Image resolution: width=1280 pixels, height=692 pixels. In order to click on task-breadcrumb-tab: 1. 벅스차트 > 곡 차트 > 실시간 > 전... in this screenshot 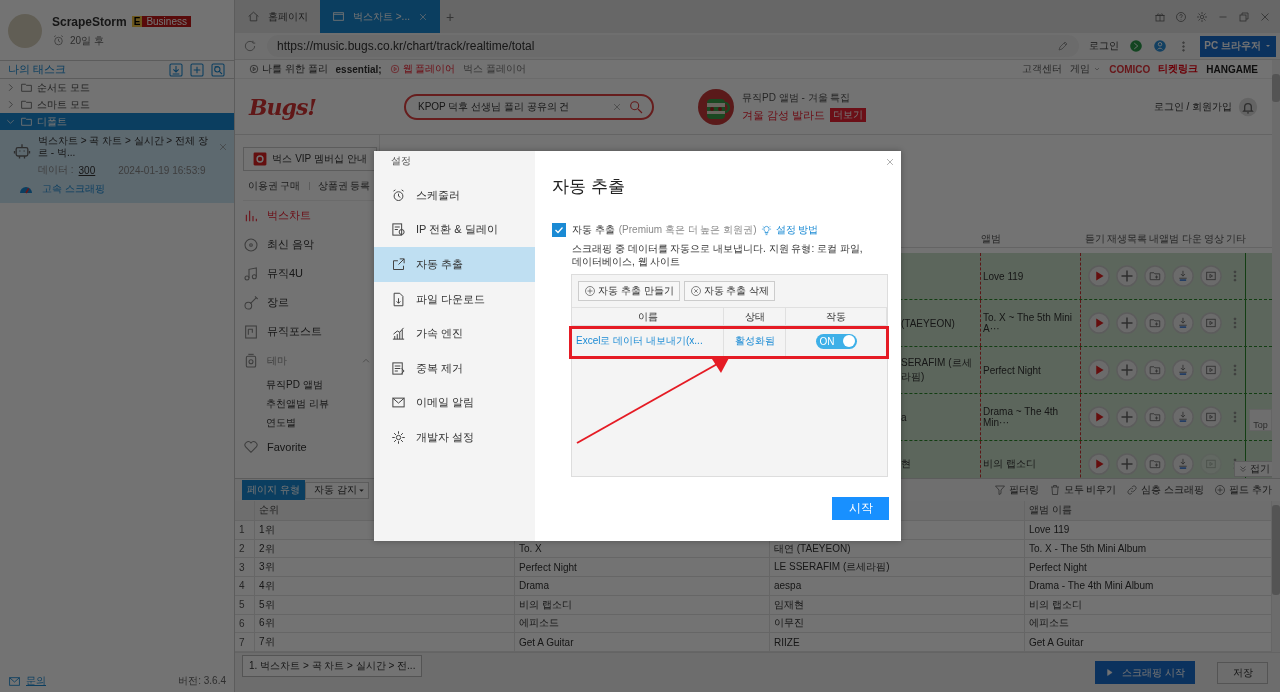, I will do `click(332, 666)`.